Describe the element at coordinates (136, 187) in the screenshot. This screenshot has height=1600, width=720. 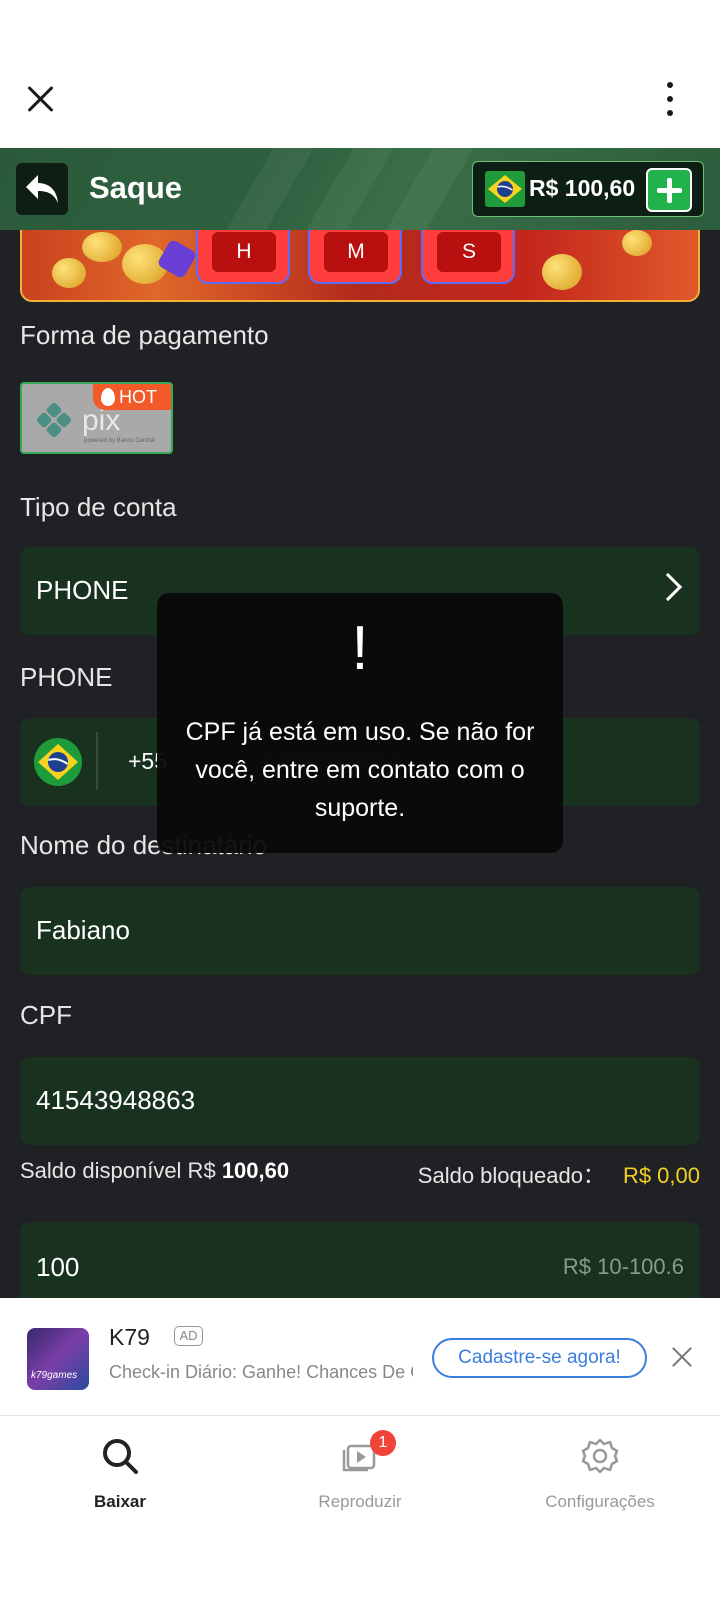
I see `page-title: Saque` at that location.